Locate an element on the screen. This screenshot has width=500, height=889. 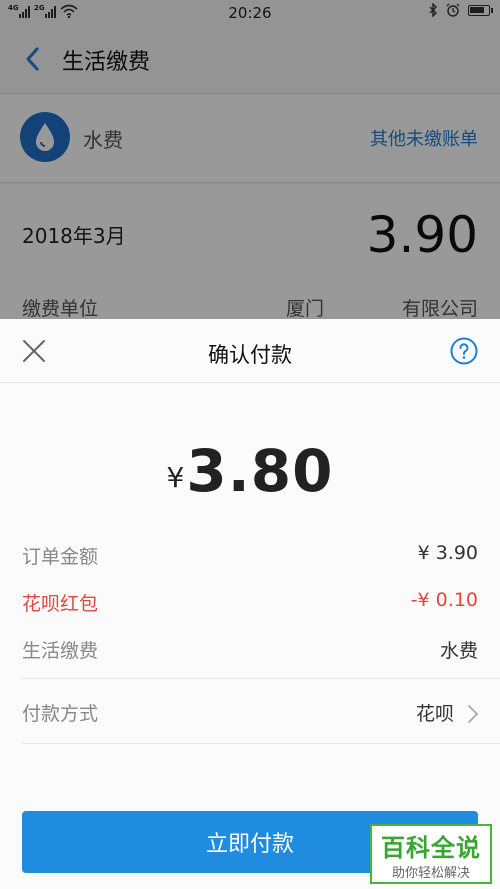
red-packet-value: -¥ 0.10 is located at coordinates (444, 600).